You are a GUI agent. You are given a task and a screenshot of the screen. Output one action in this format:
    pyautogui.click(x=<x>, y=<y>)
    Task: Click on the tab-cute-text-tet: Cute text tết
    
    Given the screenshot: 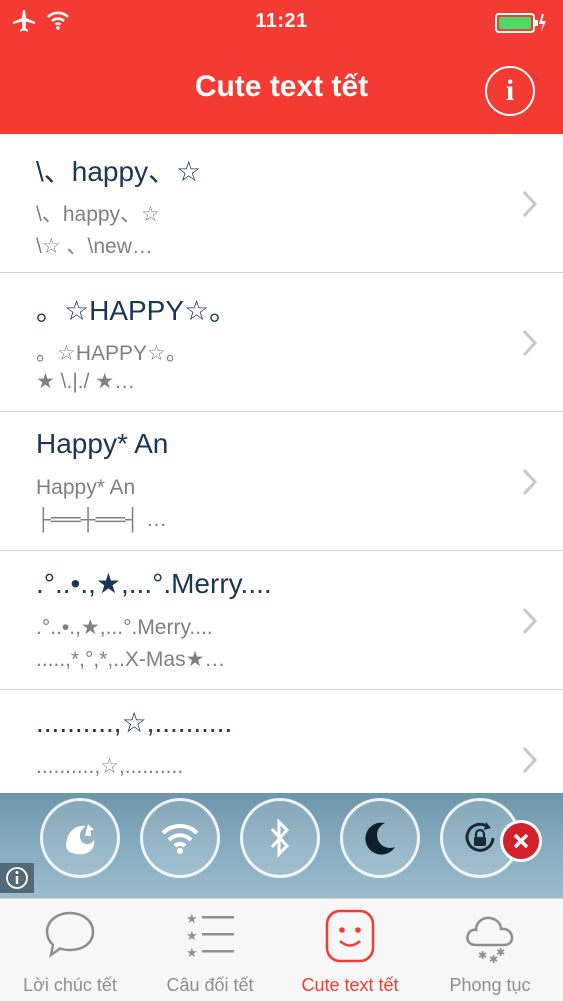 What is the action you would take?
    pyautogui.click(x=350, y=950)
    